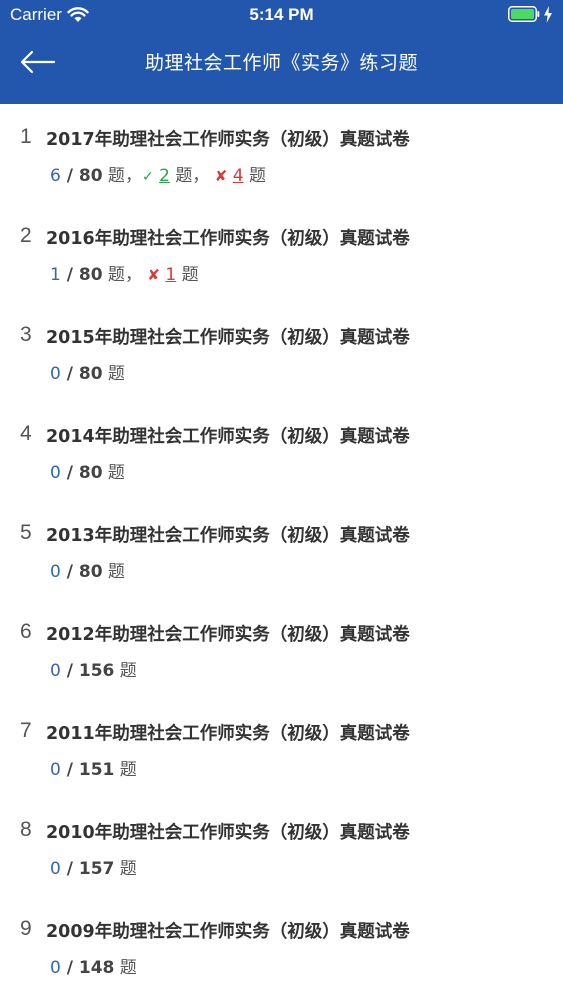  I want to click on status-time: 5:14 PM, so click(281, 14).